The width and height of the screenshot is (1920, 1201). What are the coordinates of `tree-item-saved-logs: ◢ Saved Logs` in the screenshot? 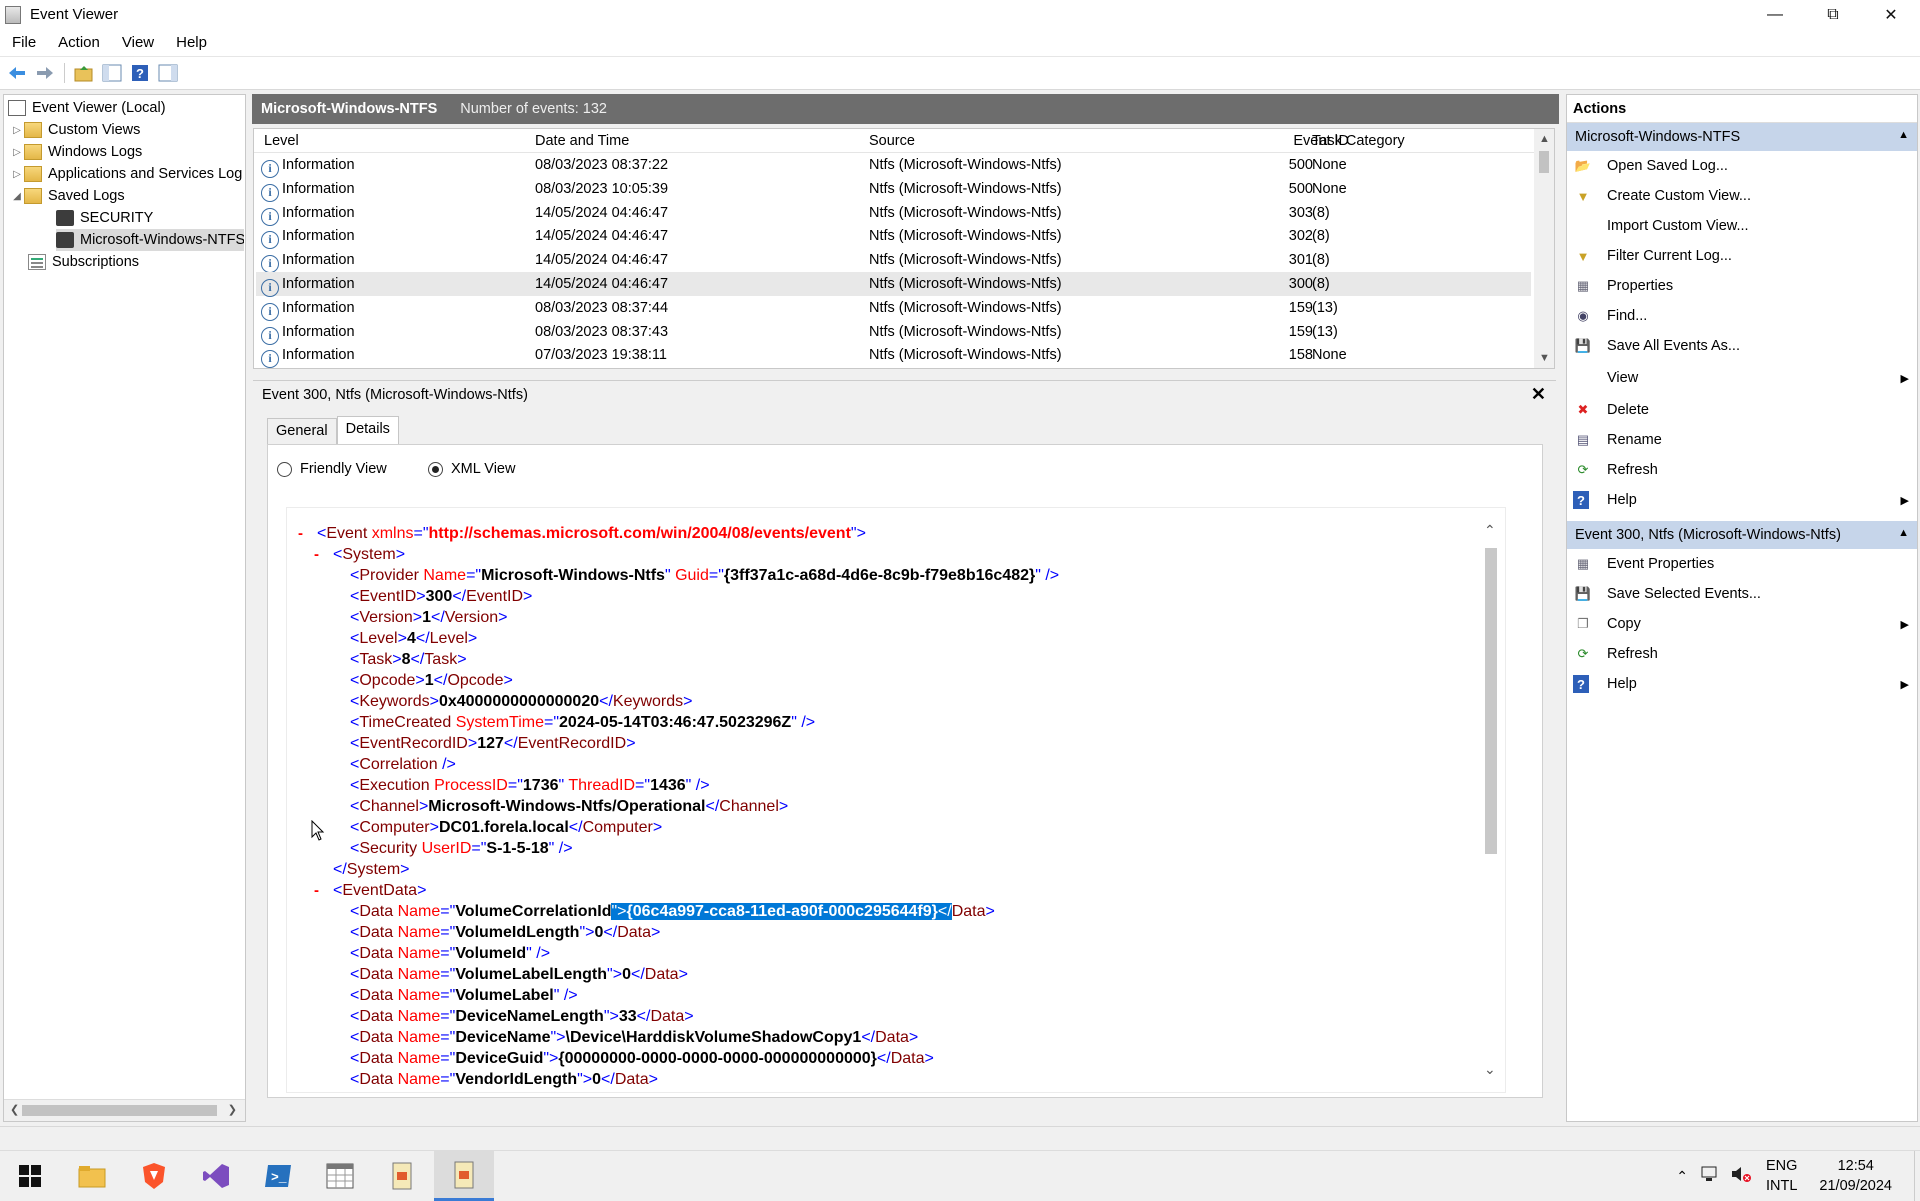 It's located at (67, 196).